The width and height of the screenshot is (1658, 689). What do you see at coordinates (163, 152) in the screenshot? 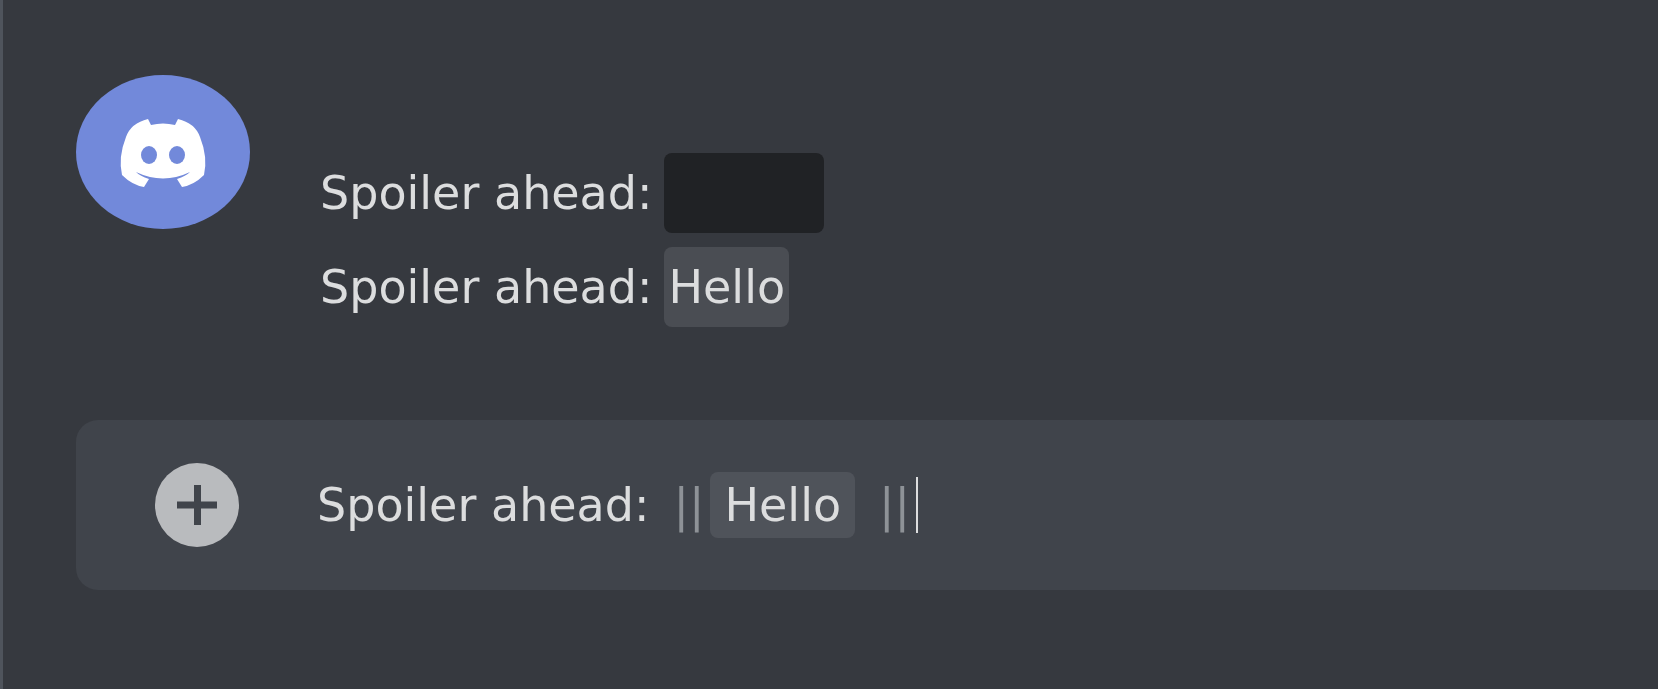
I see `avatar-icon` at bounding box center [163, 152].